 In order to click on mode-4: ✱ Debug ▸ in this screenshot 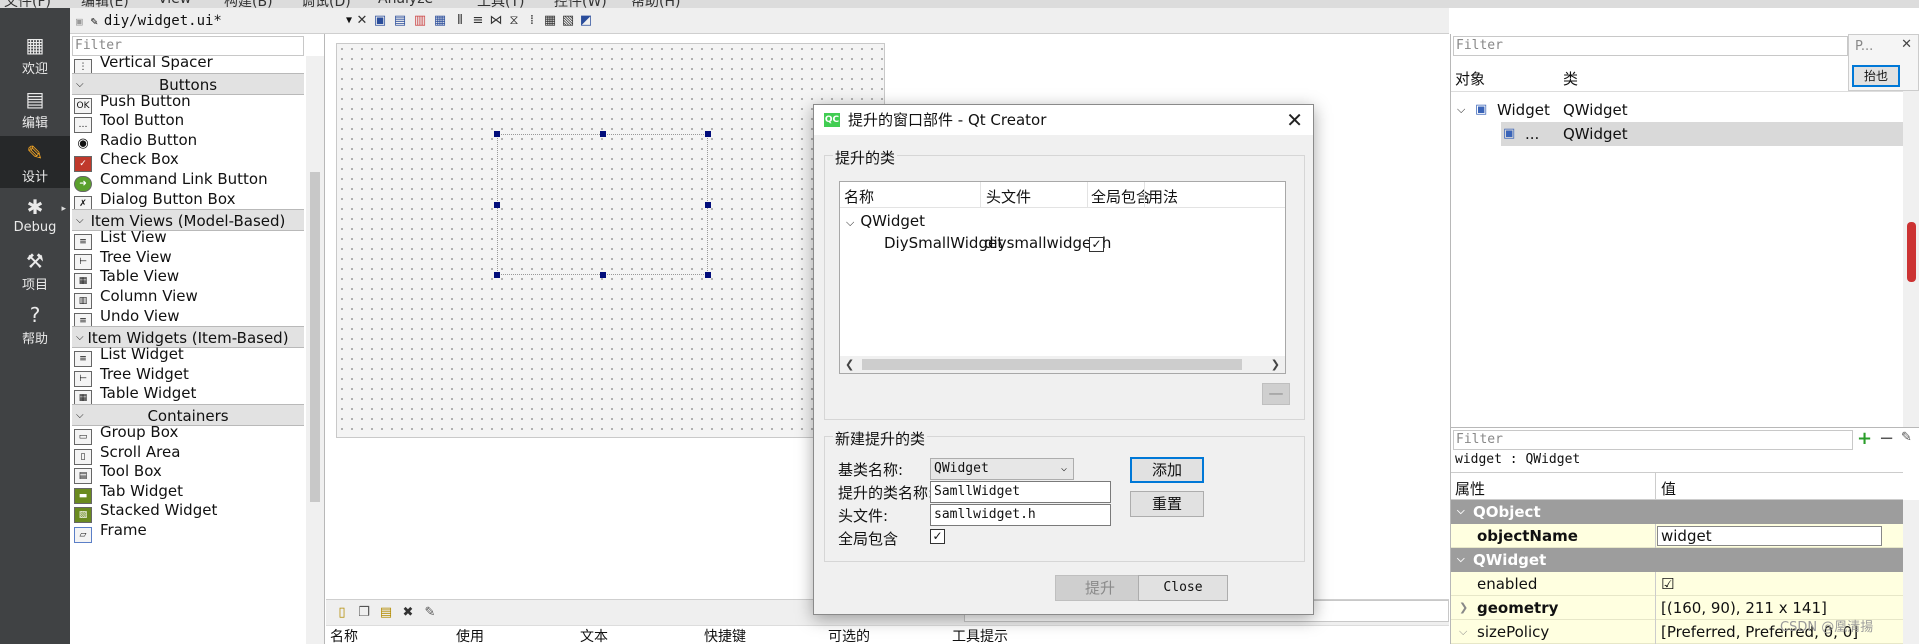, I will do `click(35, 216)`.